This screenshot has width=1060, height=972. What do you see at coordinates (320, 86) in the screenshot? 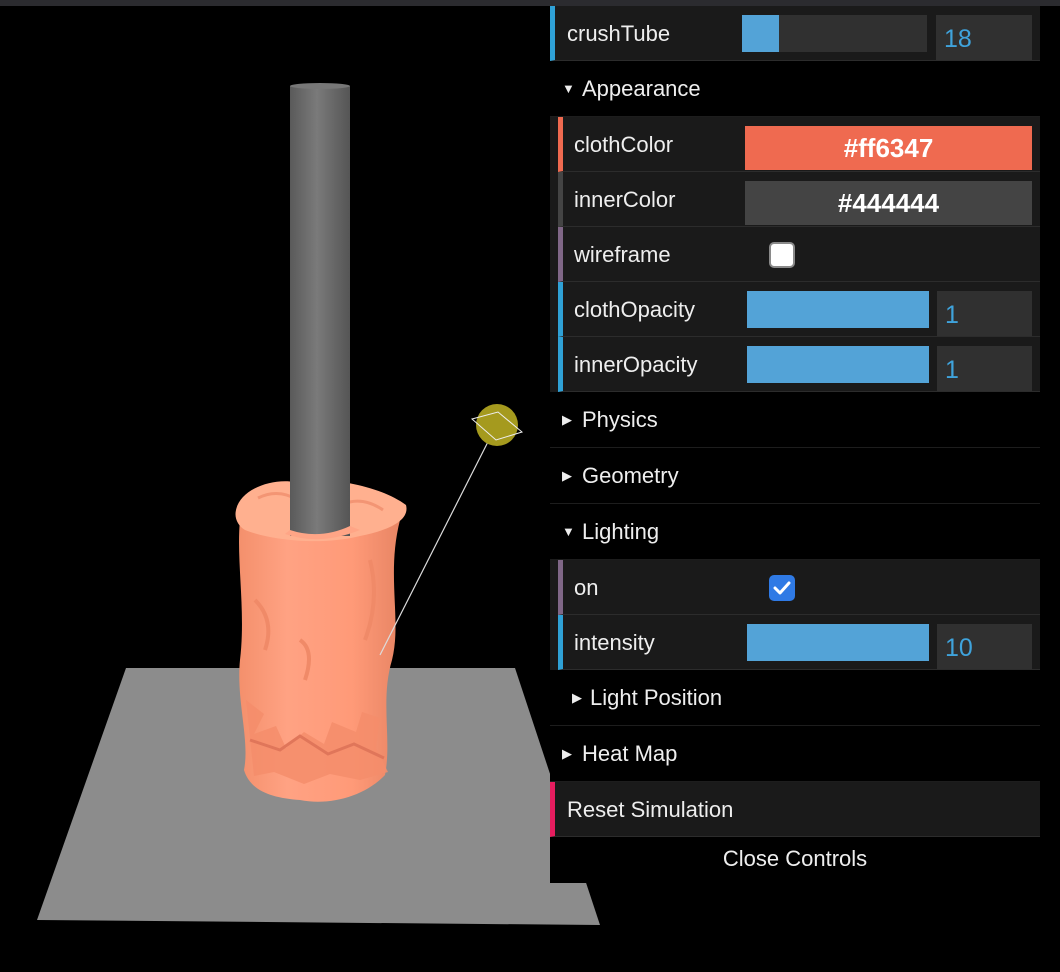
I see `tube-top` at bounding box center [320, 86].